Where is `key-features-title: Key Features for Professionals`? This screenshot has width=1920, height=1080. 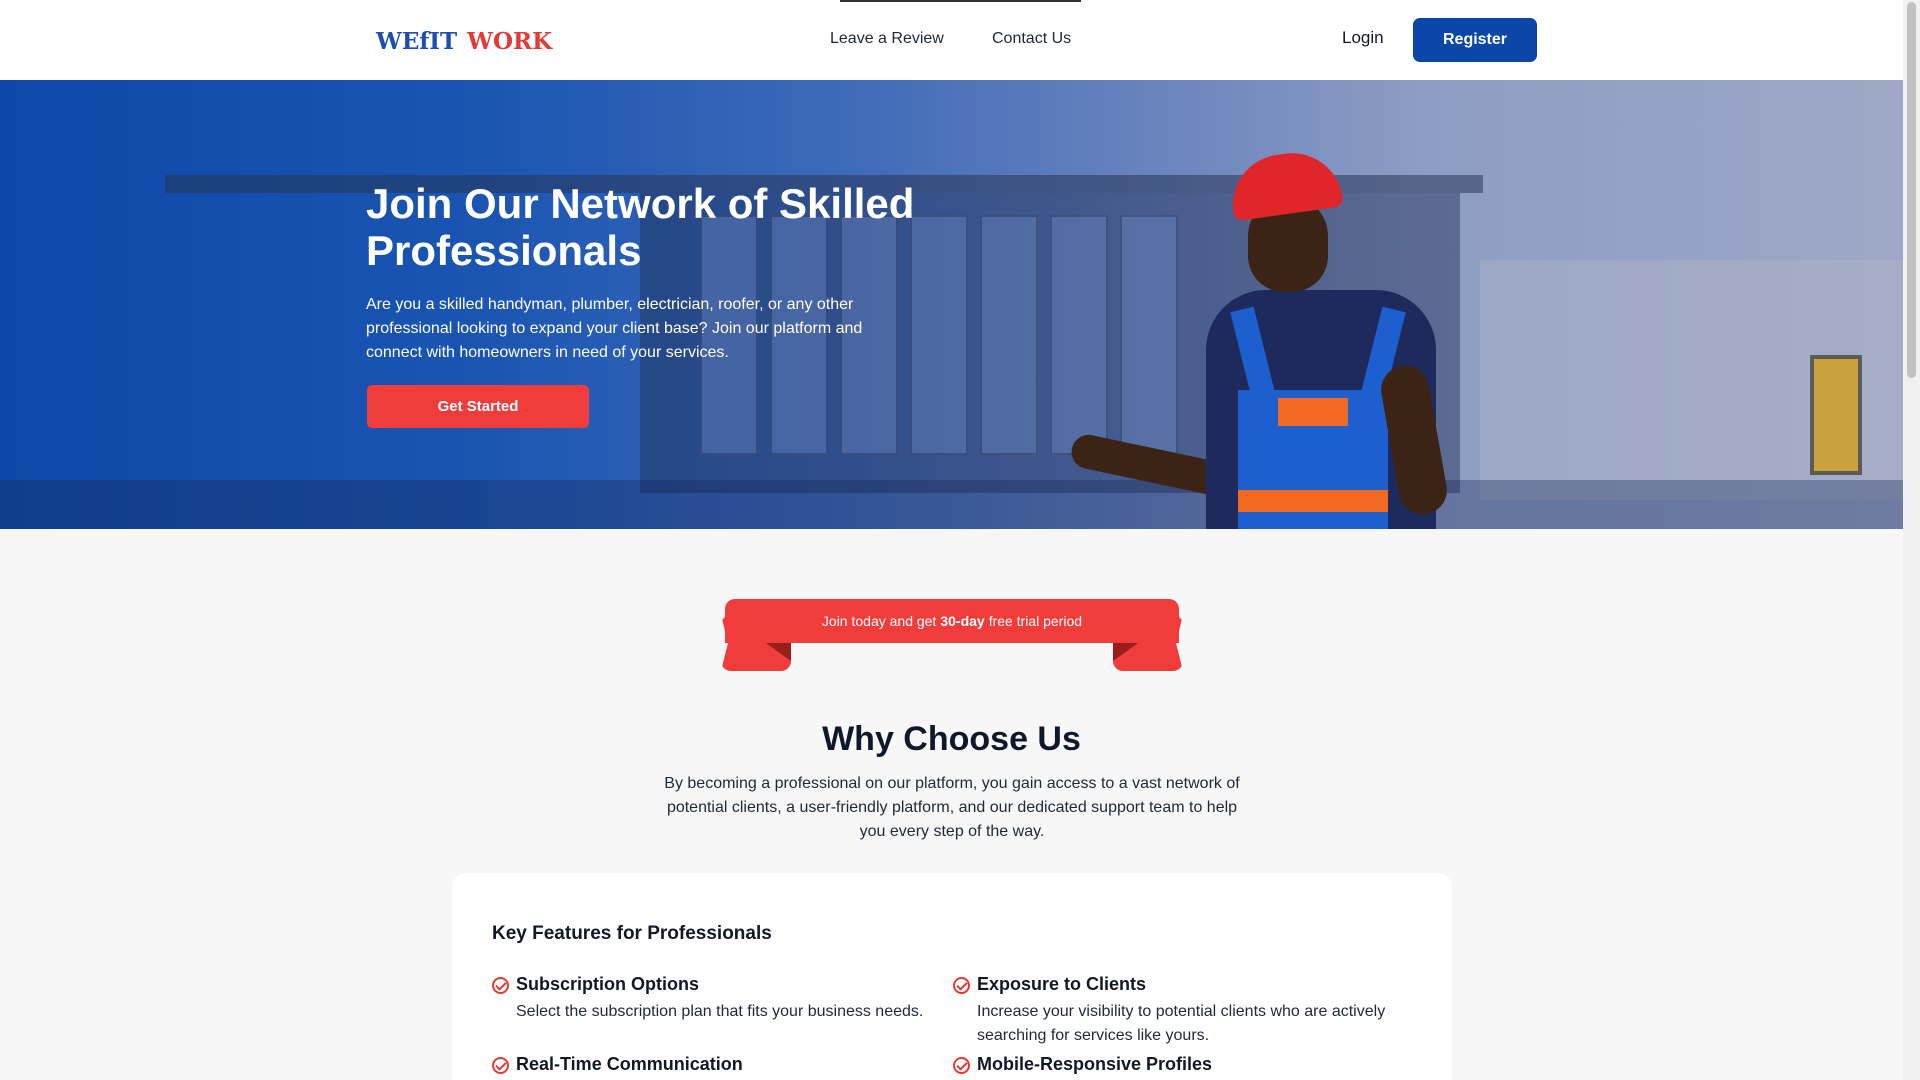
key-features-title: Key Features for Professionals is located at coordinates (632, 933).